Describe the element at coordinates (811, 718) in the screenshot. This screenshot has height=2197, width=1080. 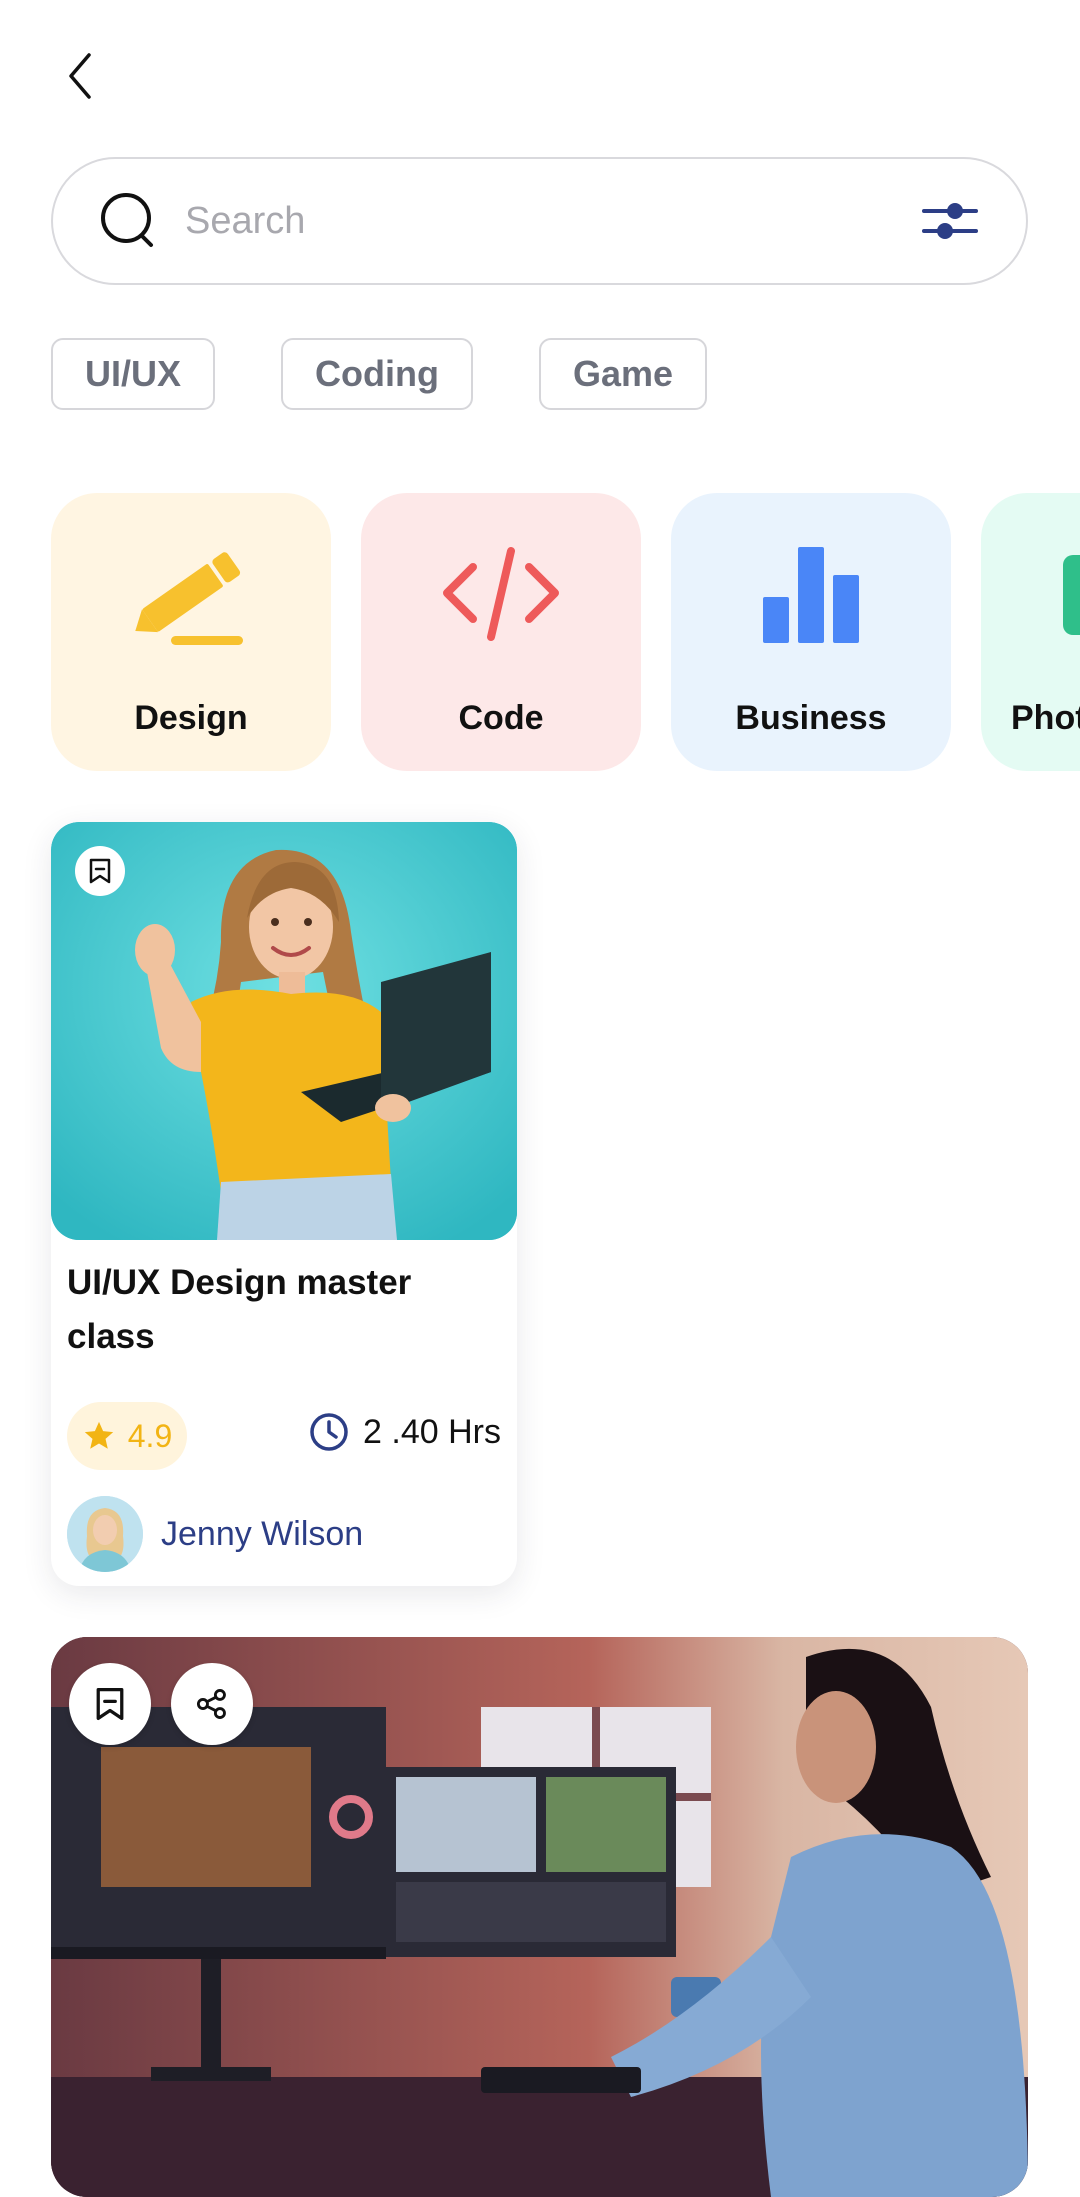
I see `category-label: Business` at that location.